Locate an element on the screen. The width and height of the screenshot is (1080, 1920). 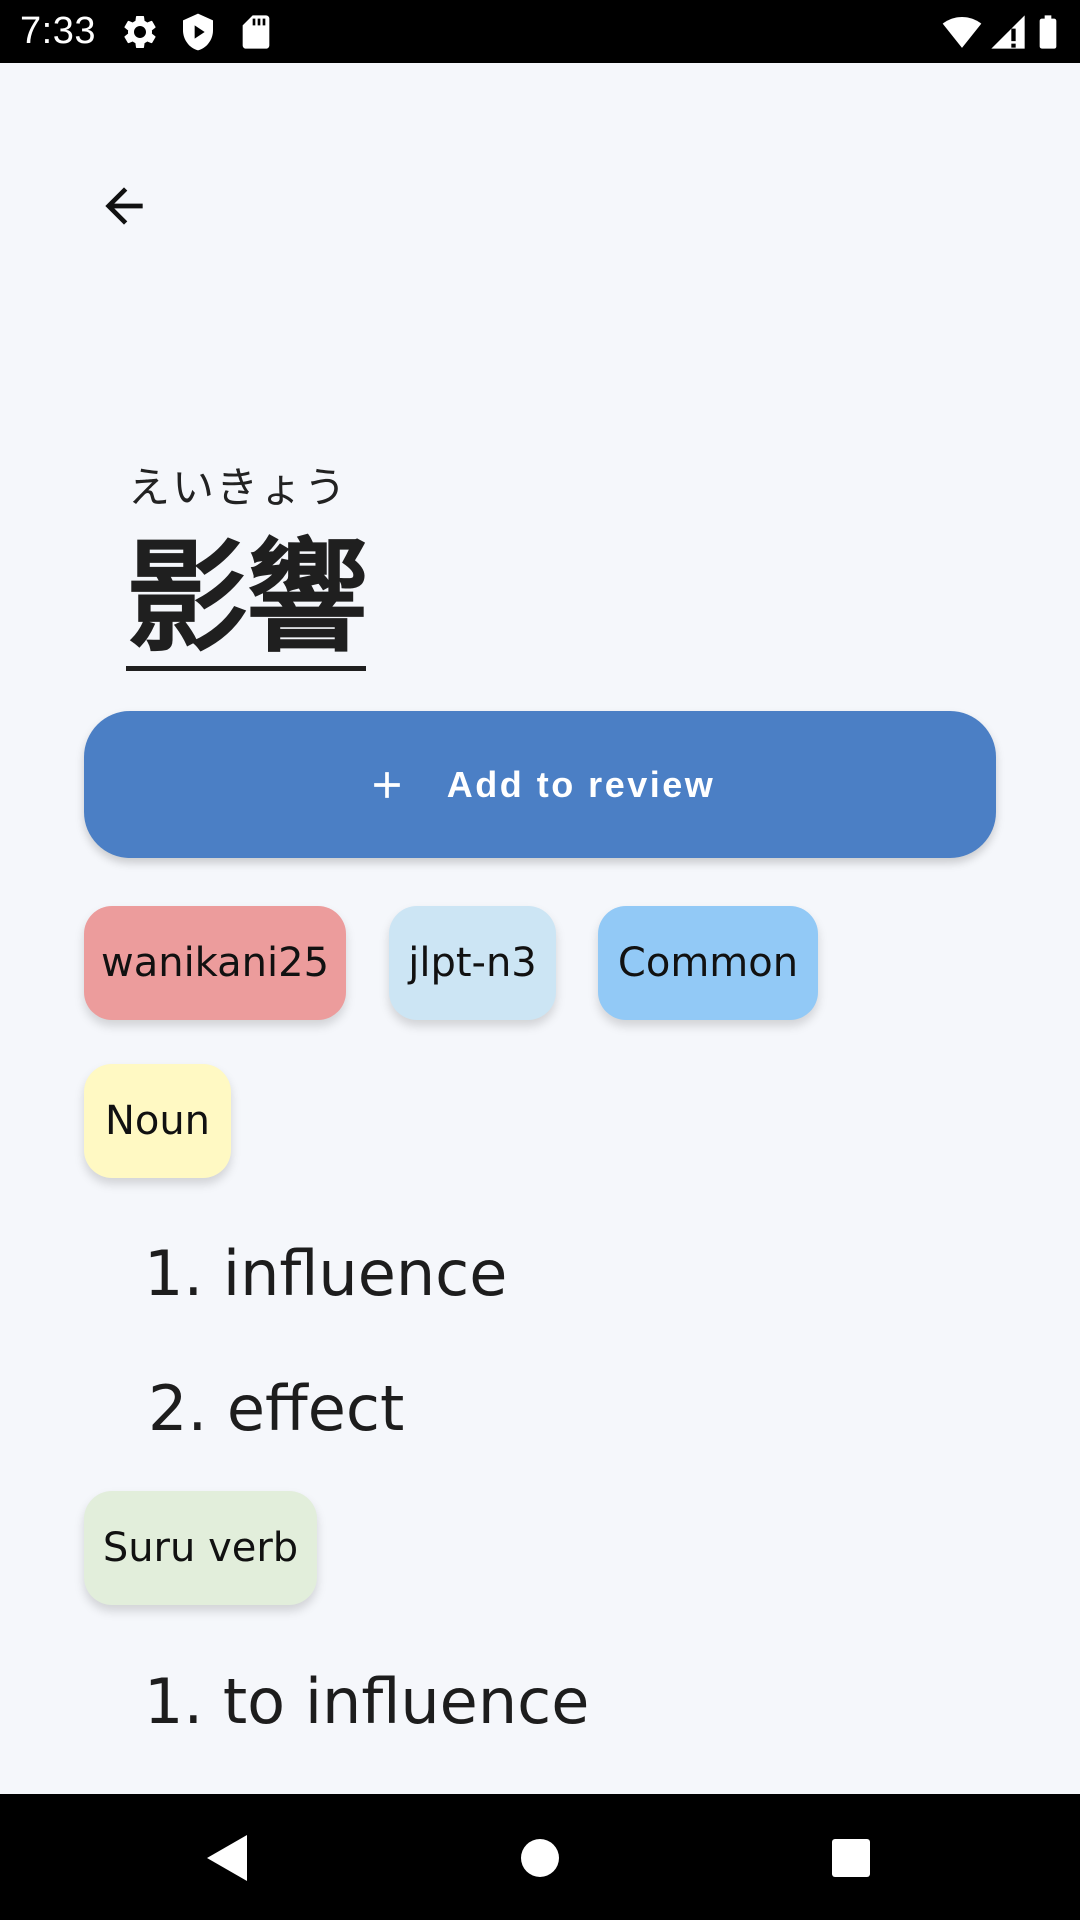
signal-icon is located at coordinates (1008, 32).